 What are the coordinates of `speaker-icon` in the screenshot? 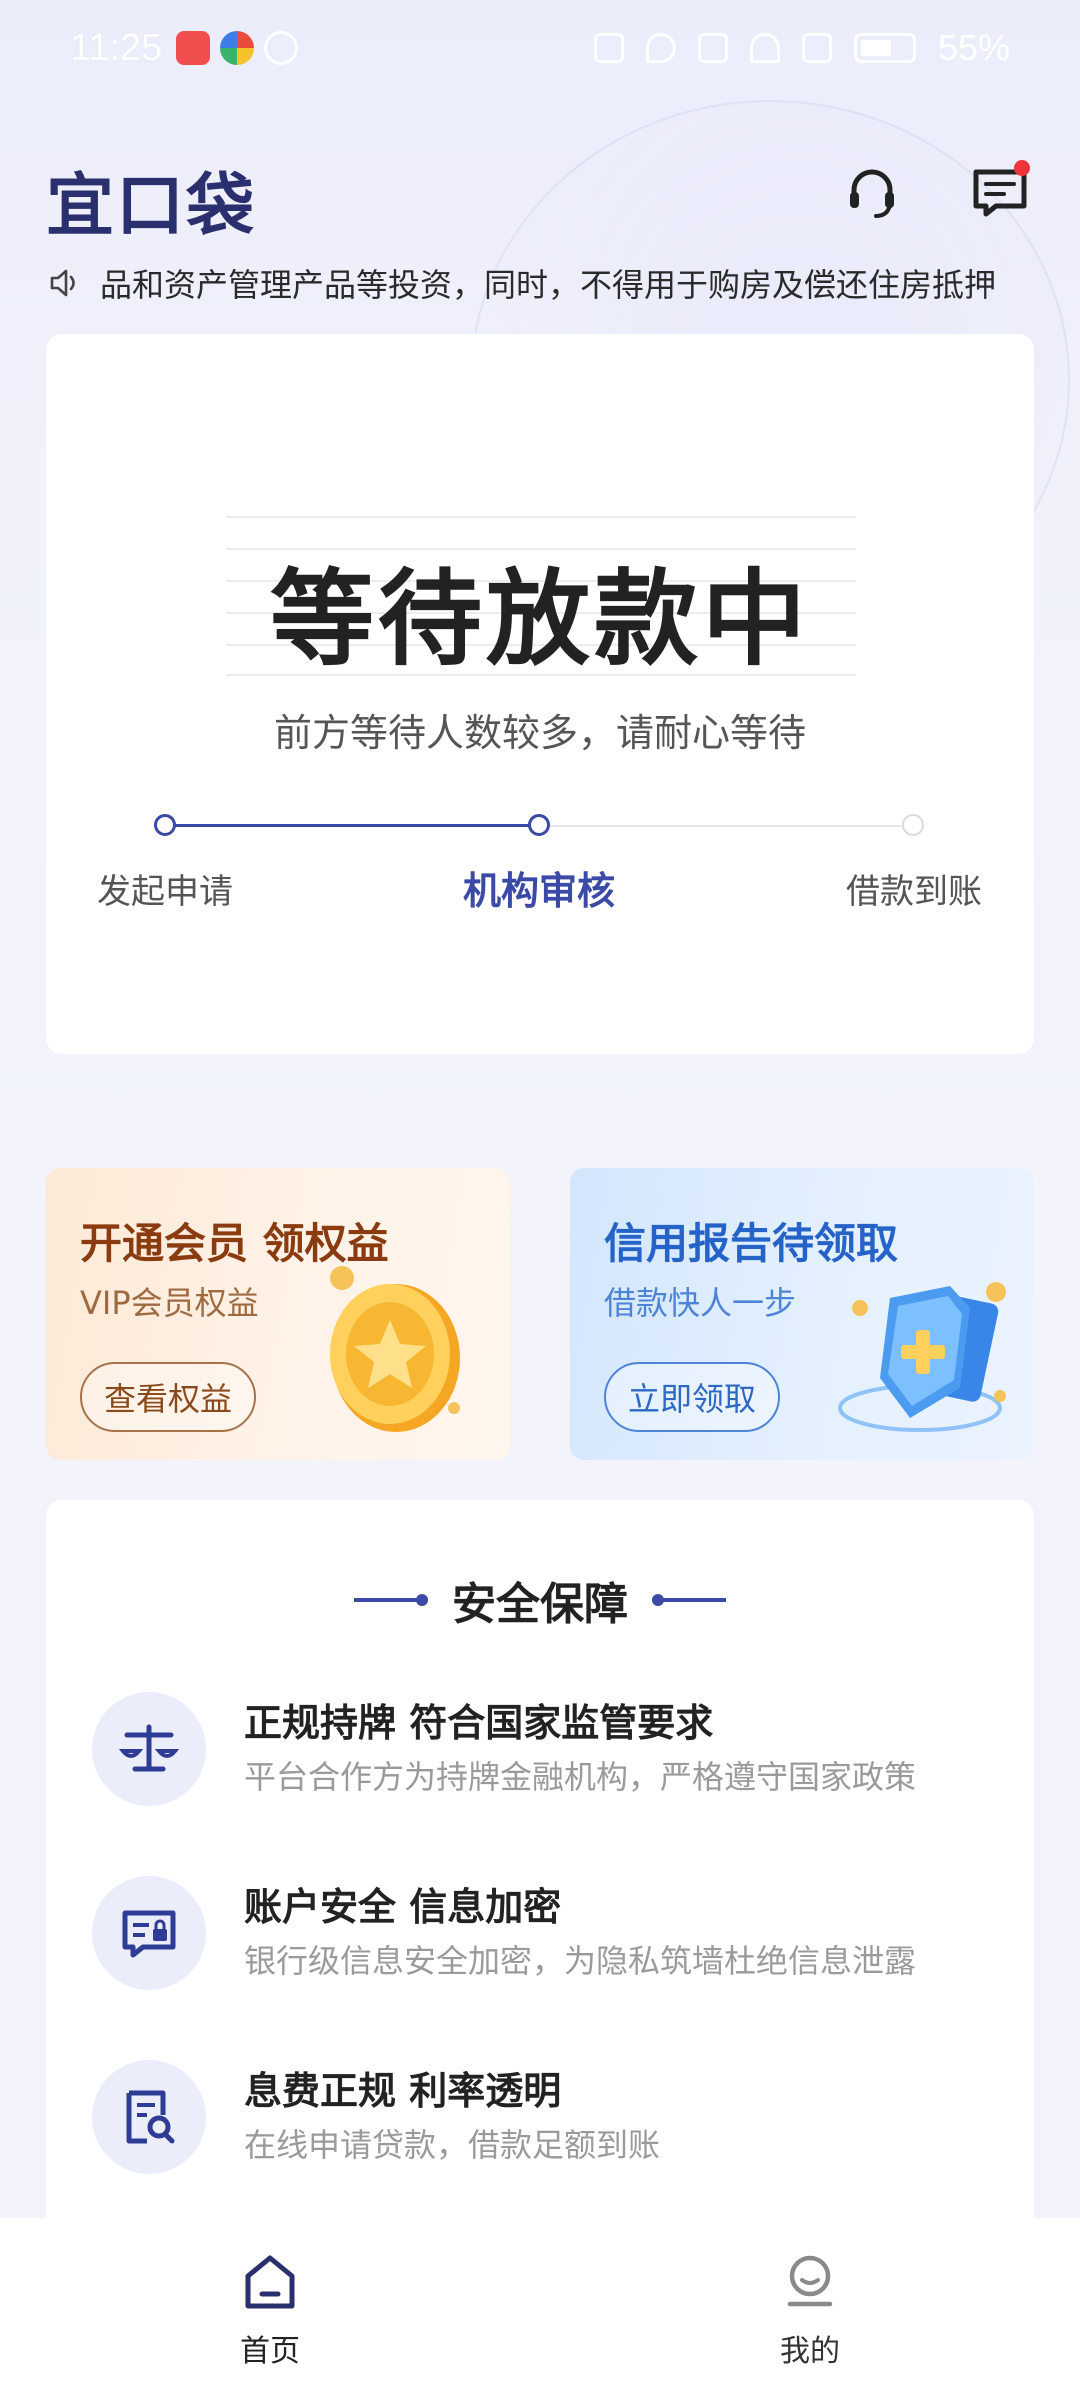 It's located at (62, 283).